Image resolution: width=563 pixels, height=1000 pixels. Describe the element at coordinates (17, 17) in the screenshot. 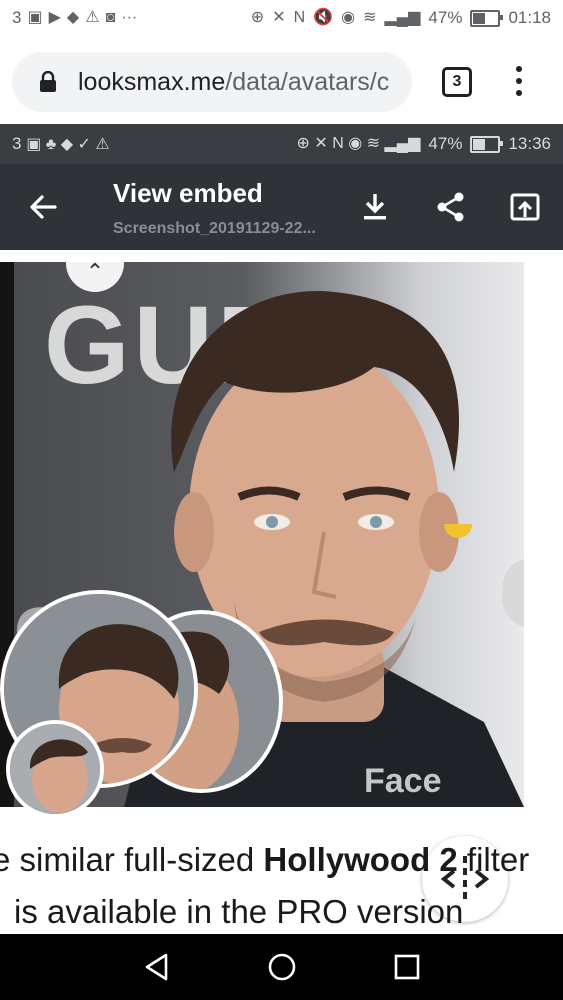

I see `notification-count: 3` at that location.